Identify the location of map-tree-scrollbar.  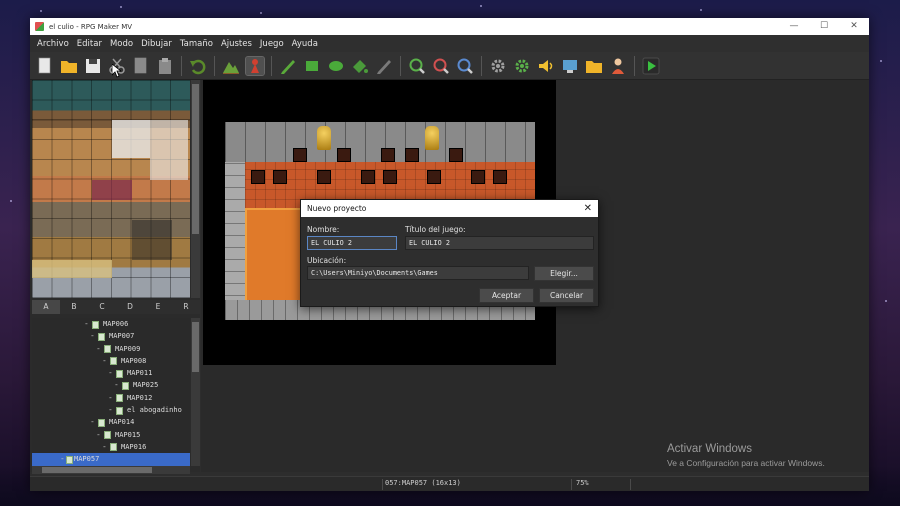
(195, 392).